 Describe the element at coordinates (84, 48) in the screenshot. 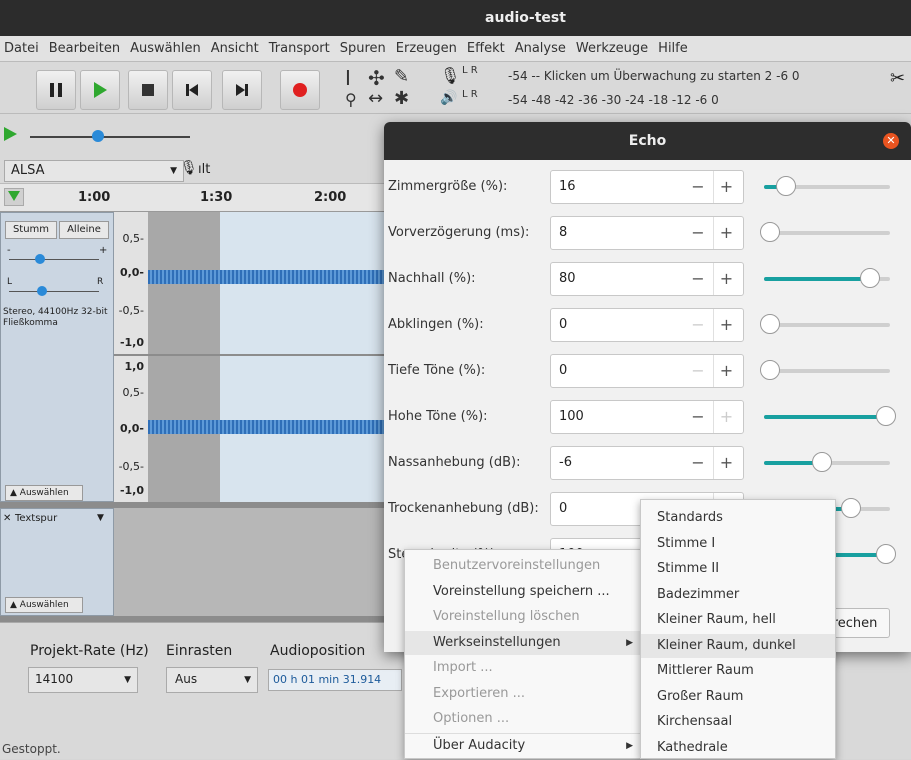

I see `menu-bearbeiten: Bearbeiten` at that location.